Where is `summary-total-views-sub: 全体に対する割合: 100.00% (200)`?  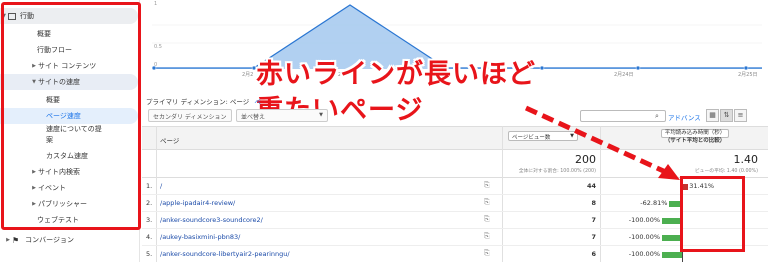
summary-total-views-sub: 全体に対する割合: 100.00% (200) is located at coordinates (557, 171).